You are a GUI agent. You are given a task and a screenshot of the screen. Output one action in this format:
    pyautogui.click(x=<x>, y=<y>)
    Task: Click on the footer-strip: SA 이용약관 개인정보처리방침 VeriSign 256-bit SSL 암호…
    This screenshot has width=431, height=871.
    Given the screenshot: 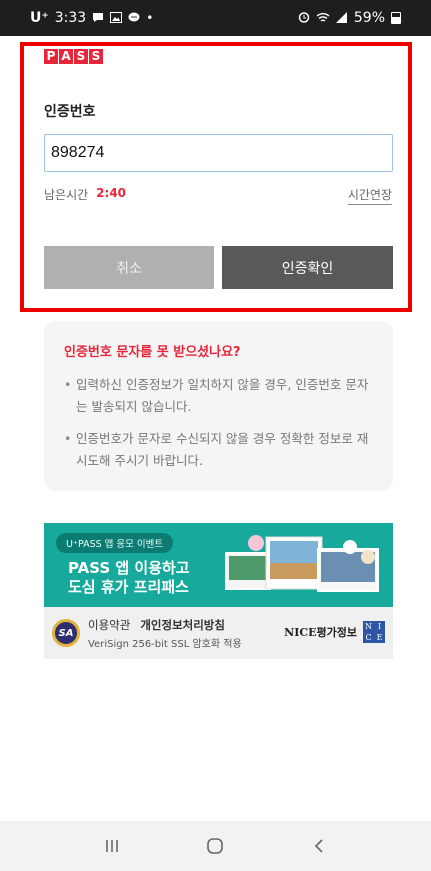 What is the action you would take?
    pyautogui.click(x=218, y=633)
    